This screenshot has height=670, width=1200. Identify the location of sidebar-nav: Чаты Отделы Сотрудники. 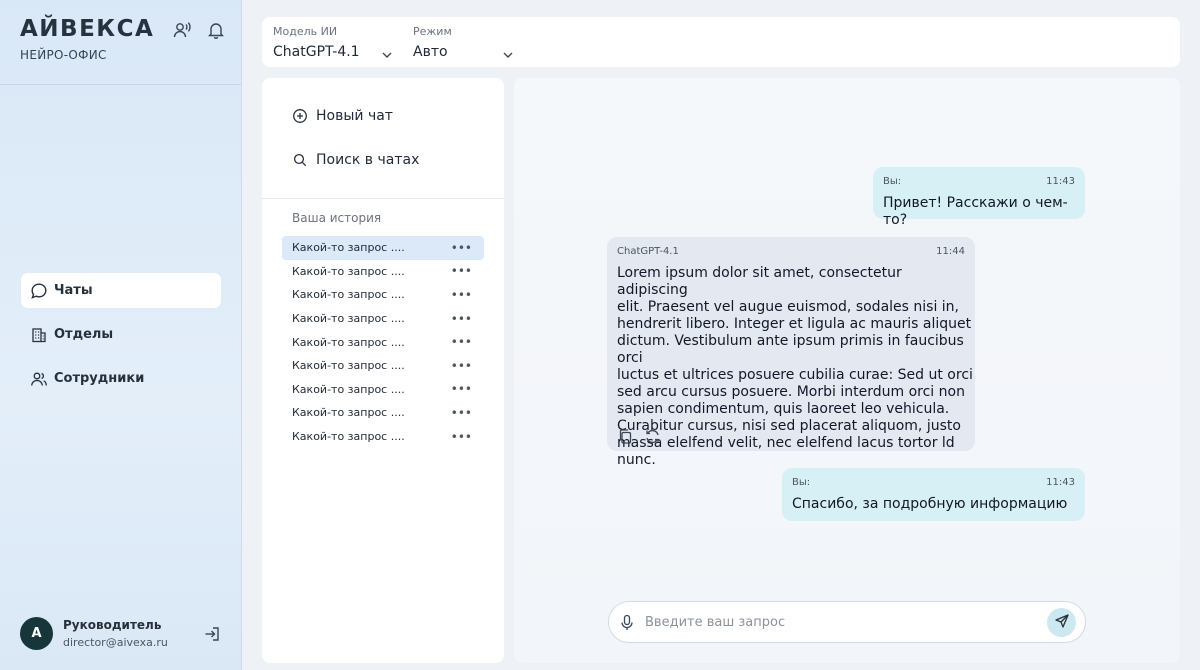
(121, 339).